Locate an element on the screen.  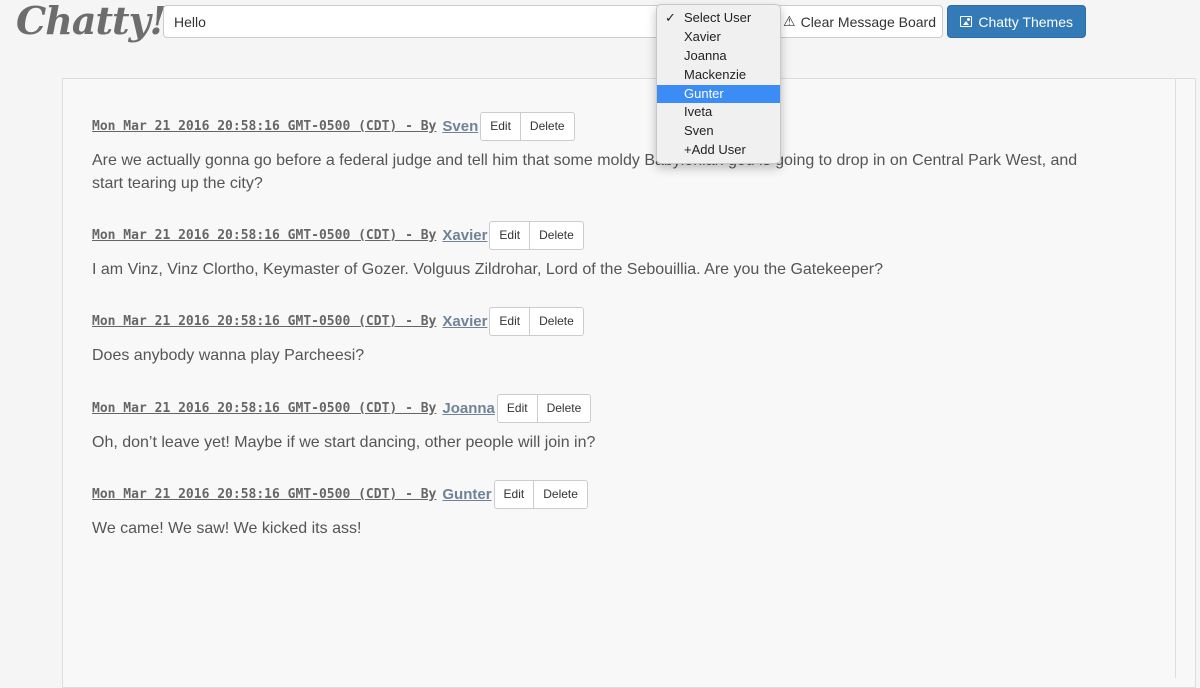
user-option-label: Gunter is located at coordinates (704, 93).